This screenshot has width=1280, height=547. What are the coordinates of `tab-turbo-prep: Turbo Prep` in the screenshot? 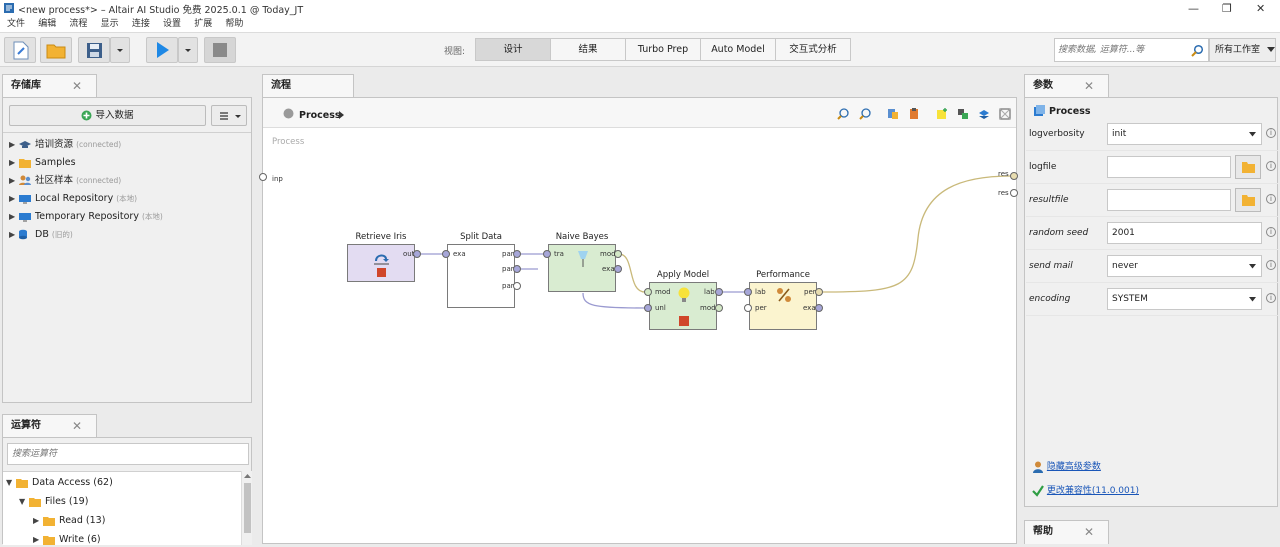 It's located at (663, 49).